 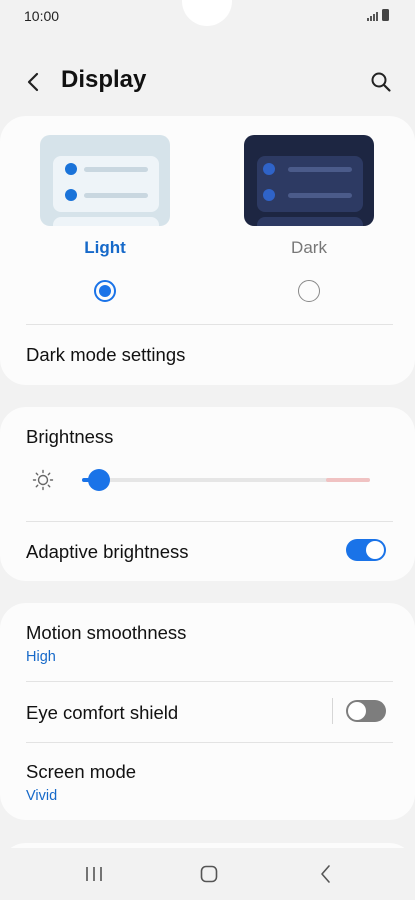 I want to click on adaptive-brightness-toggle, so click(x=366, y=550).